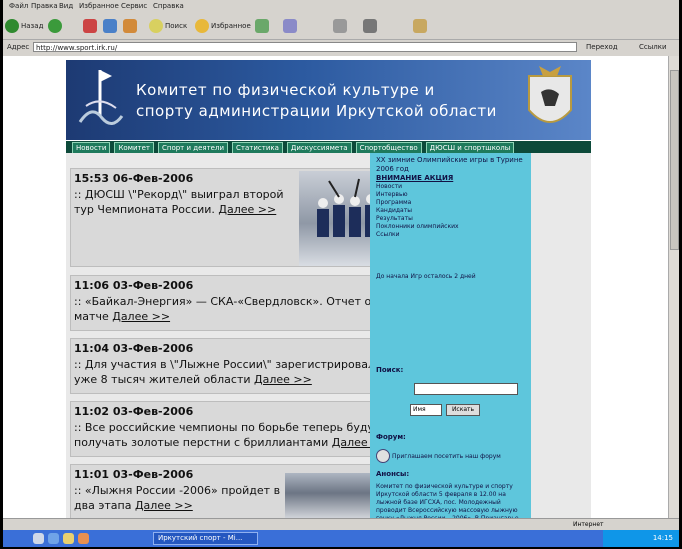 This screenshot has width=682, height=549. Describe the element at coordinates (316, 111) in the screenshot. I see `banner-line-2: спорту администрации Иркутской области` at that location.